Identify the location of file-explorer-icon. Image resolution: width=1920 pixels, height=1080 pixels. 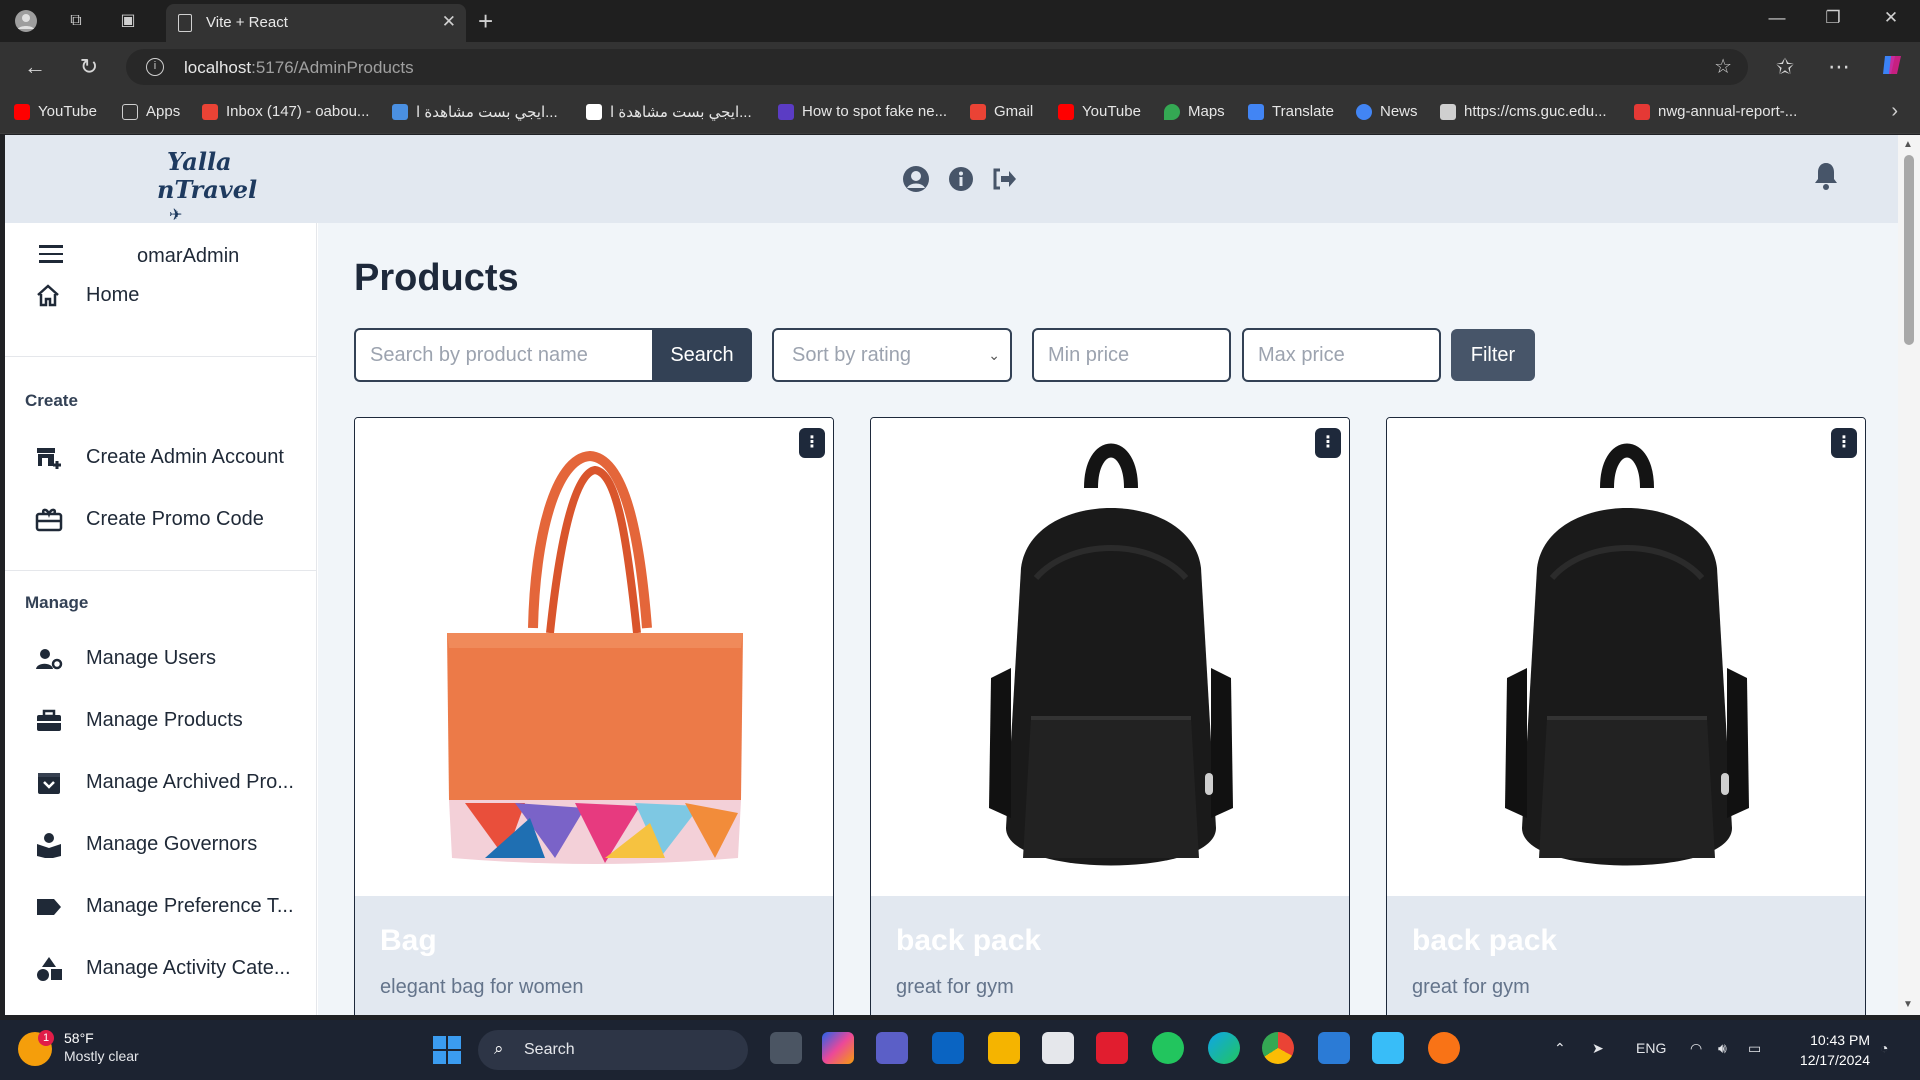
(1004, 1048).